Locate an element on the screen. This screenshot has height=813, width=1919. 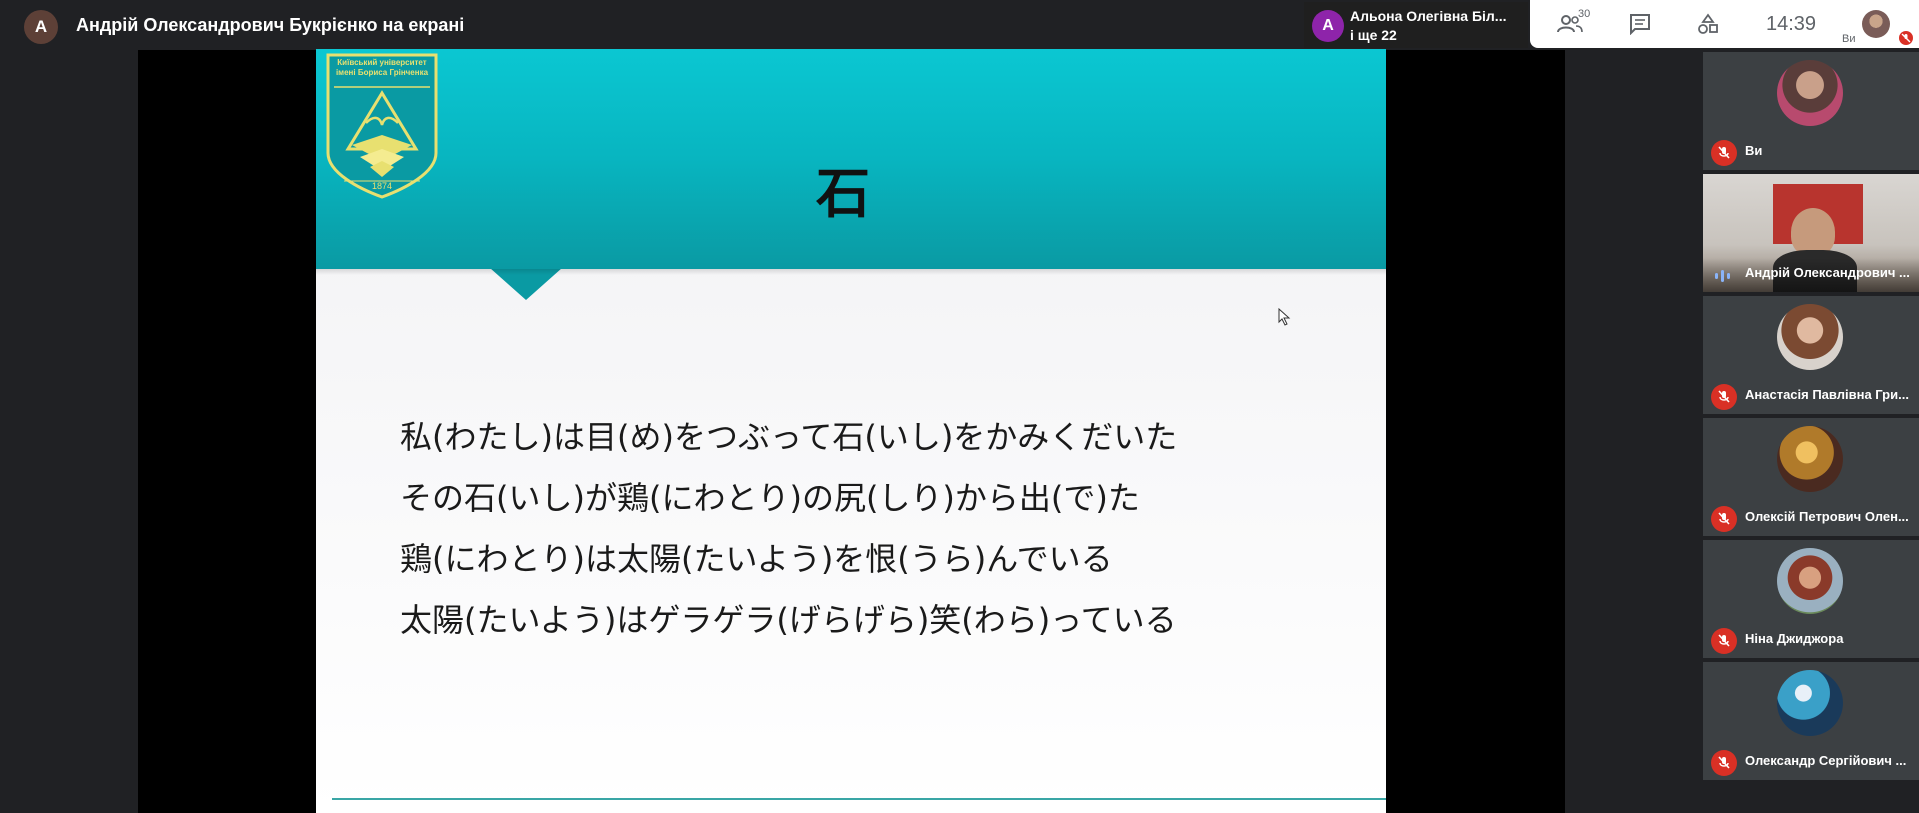
chat-button is located at coordinates (1640, 24).